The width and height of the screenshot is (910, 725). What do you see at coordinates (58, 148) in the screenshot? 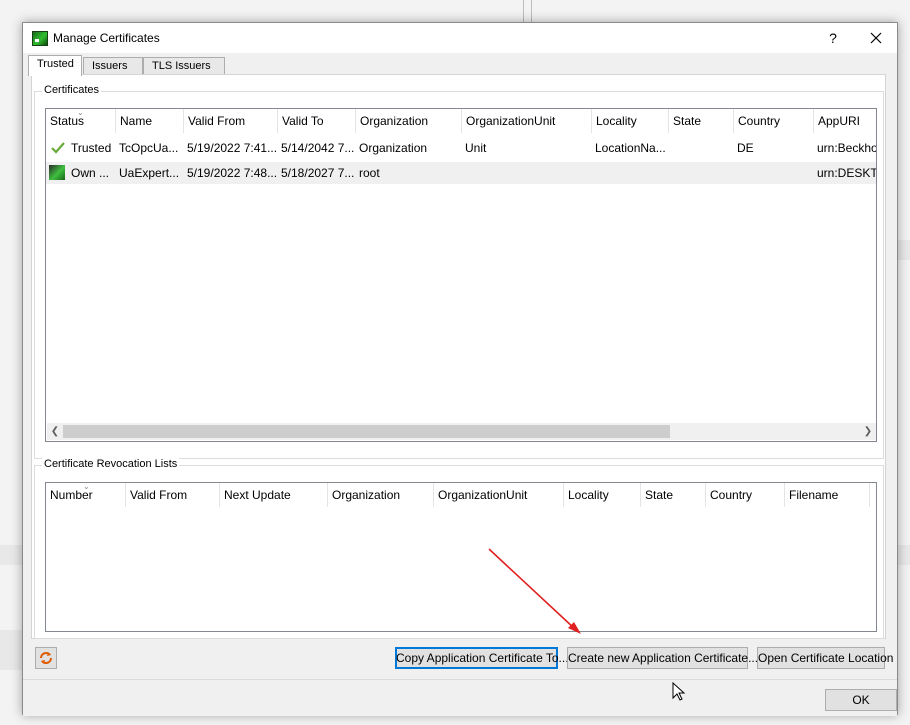
I see `check-icon` at bounding box center [58, 148].